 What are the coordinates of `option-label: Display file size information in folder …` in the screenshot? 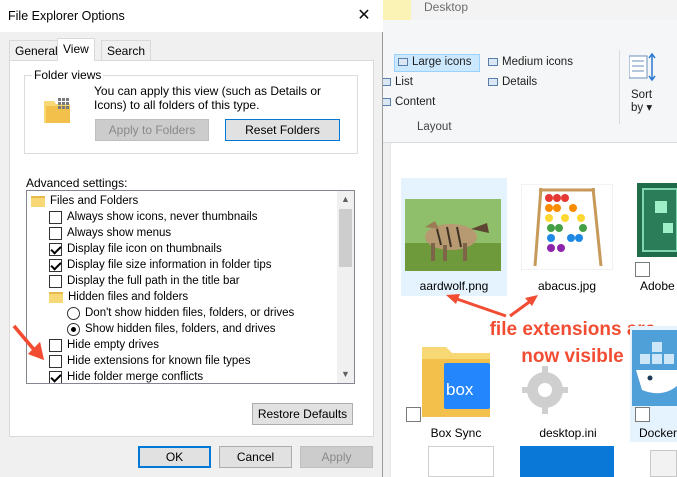 It's located at (169, 265).